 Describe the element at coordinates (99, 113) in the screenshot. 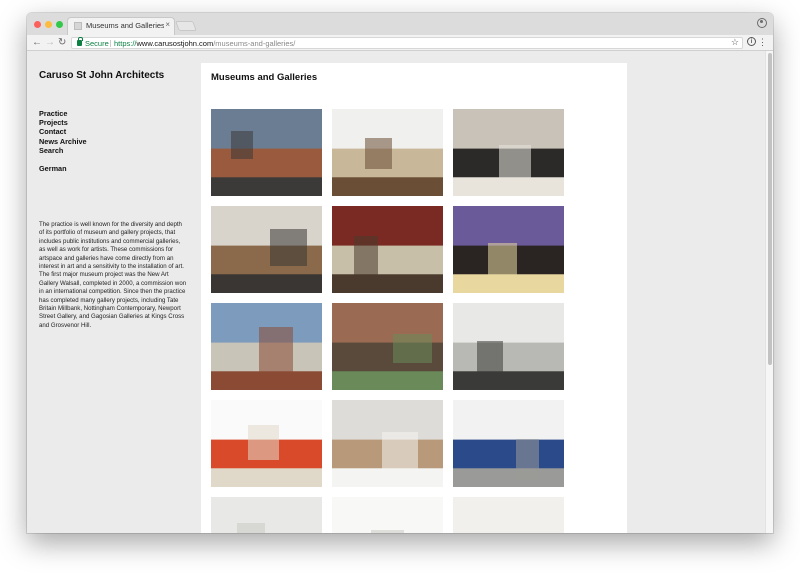

I see `nav-practice: Practice` at that location.